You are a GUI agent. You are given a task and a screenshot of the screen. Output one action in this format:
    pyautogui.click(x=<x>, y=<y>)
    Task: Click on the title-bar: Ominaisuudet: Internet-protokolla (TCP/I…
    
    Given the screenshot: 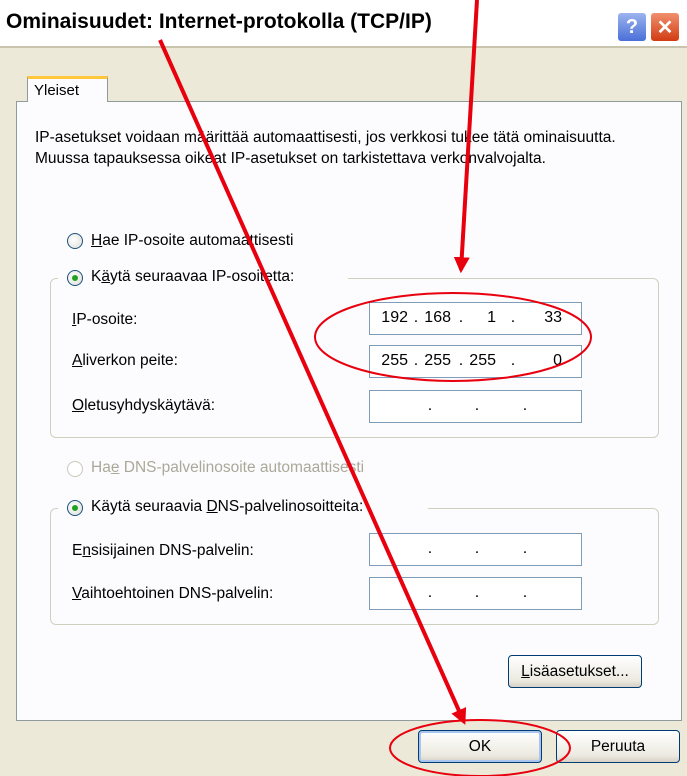 What is the action you would take?
    pyautogui.click(x=343, y=24)
    